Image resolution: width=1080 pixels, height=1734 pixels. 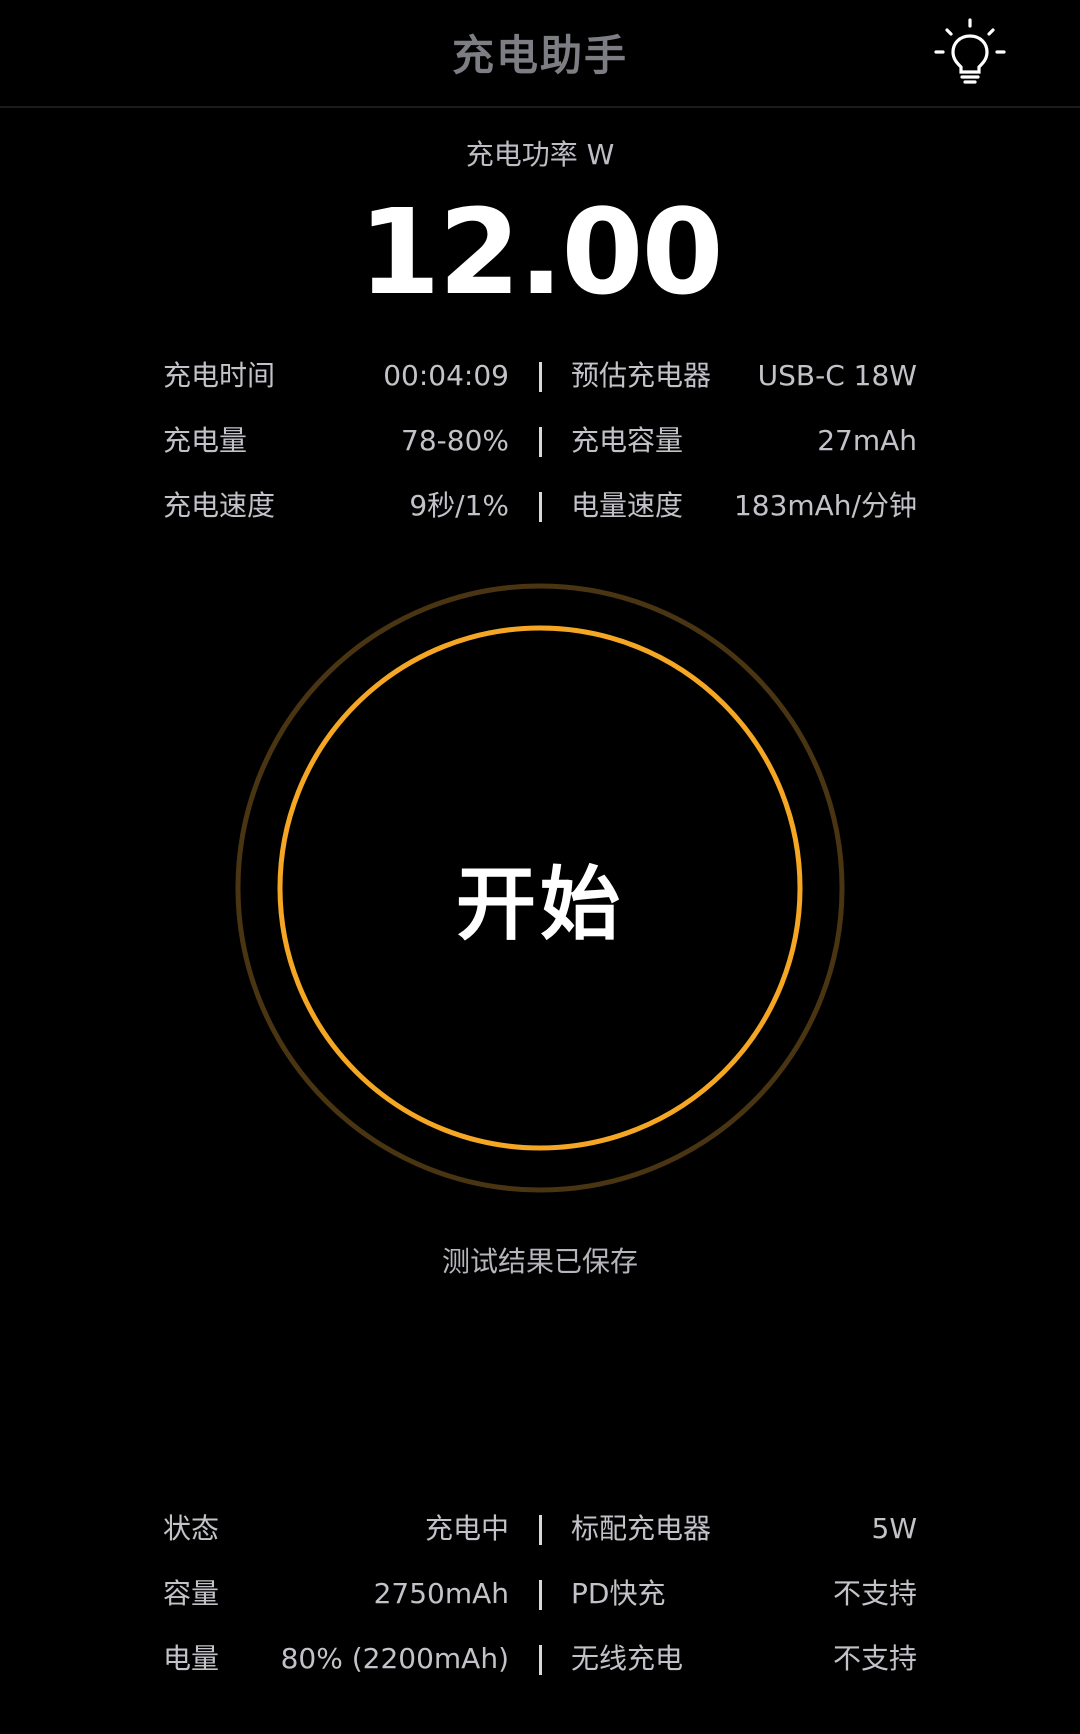 What do you see at coordinates (867, 440) in the screenshot?
I see `stat-value: 27mAh` at bounding box center [867, 440].